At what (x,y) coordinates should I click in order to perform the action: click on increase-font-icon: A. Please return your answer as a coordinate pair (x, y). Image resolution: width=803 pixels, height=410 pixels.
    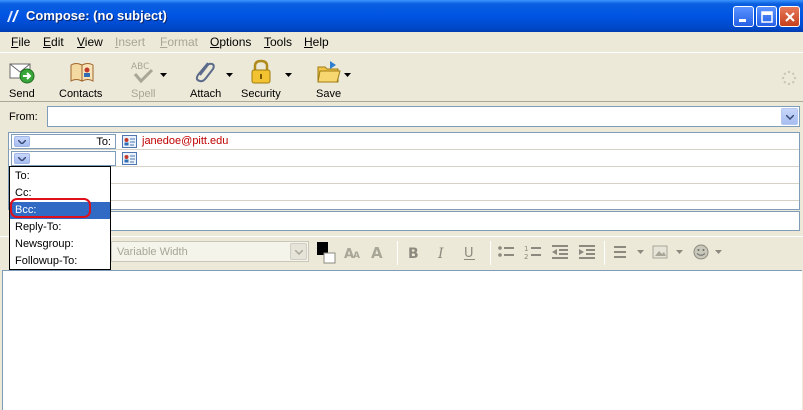
    Looking at the image, I should click on (379, 252).